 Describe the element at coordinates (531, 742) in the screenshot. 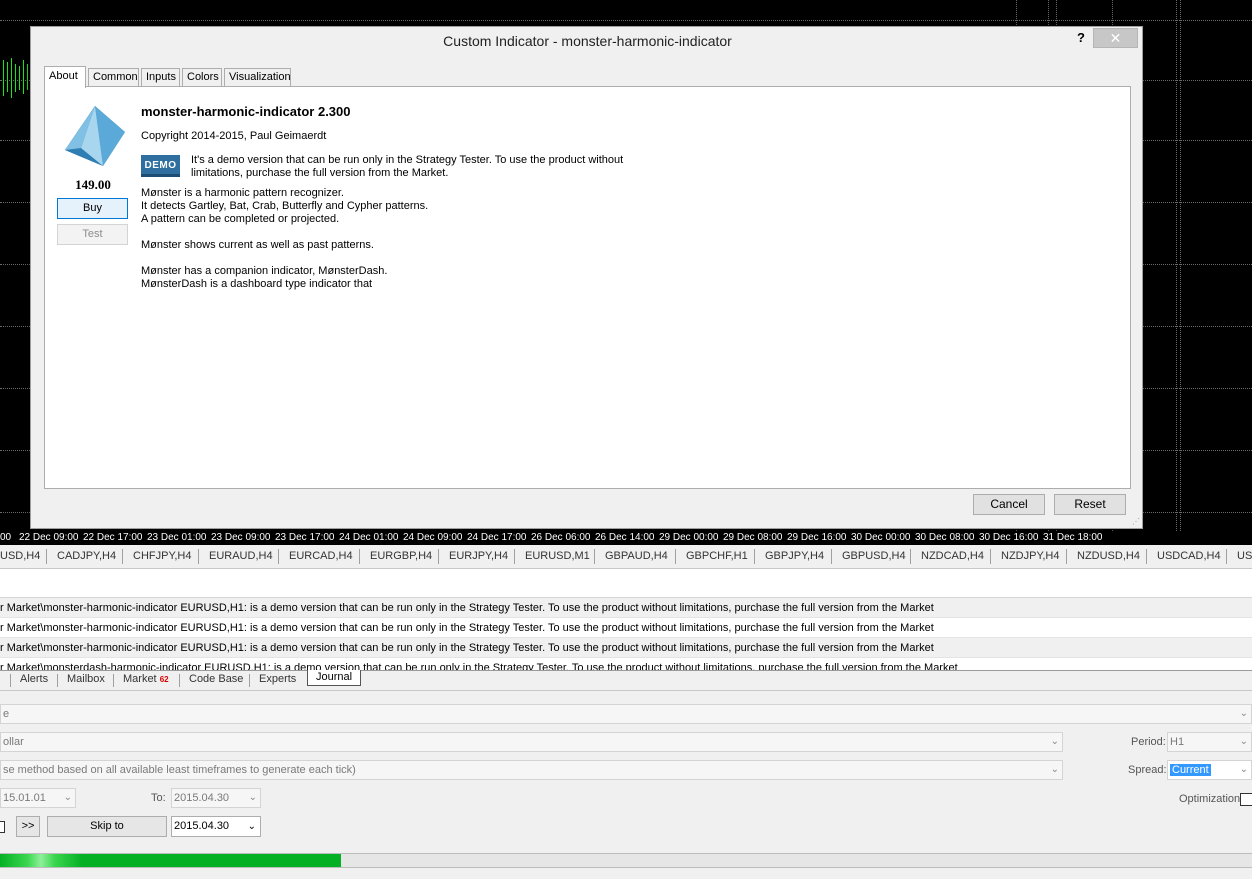

I see `symbol-select: ollar ⌄` at that location.